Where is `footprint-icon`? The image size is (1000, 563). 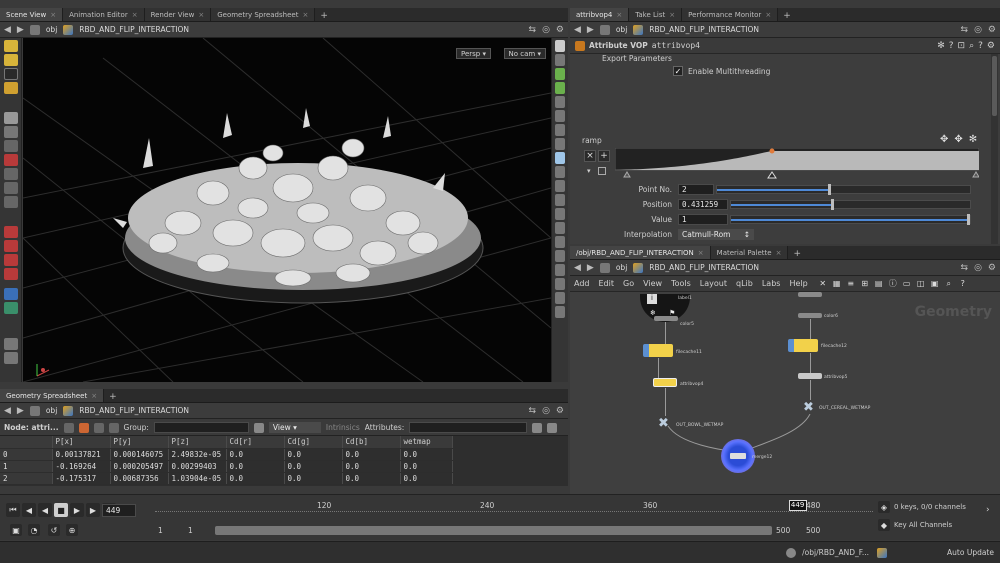 footprint-icon is located at coordinates (560, 256).